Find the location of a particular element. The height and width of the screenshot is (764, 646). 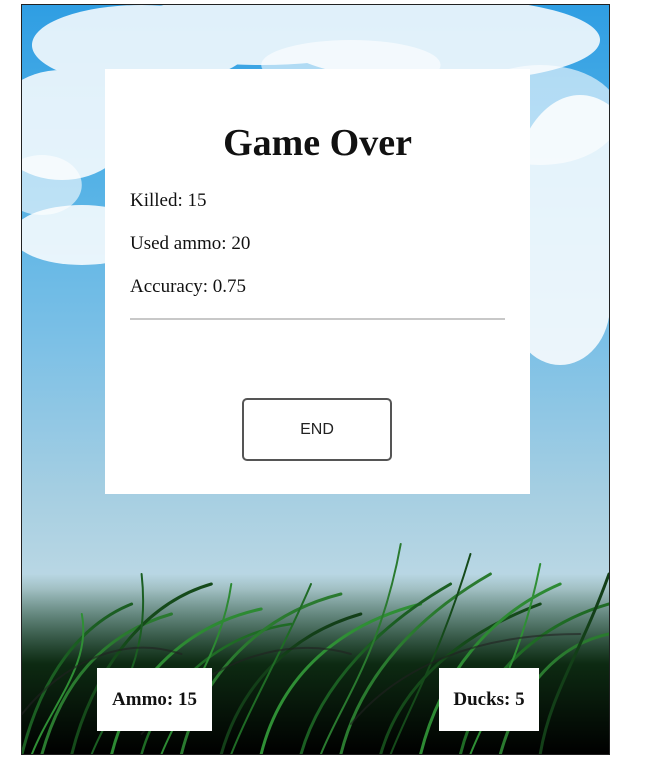

accuracy-stat: Accuracy: 0.75 is located at coordinates (188, 286).